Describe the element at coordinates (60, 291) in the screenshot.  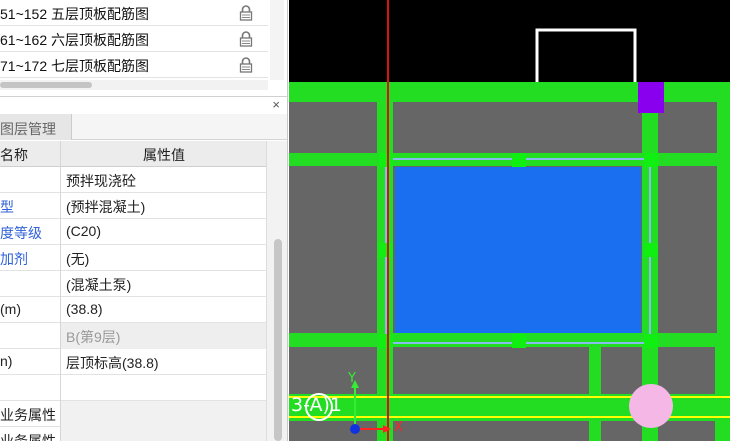
I see `column-divider` at that location.